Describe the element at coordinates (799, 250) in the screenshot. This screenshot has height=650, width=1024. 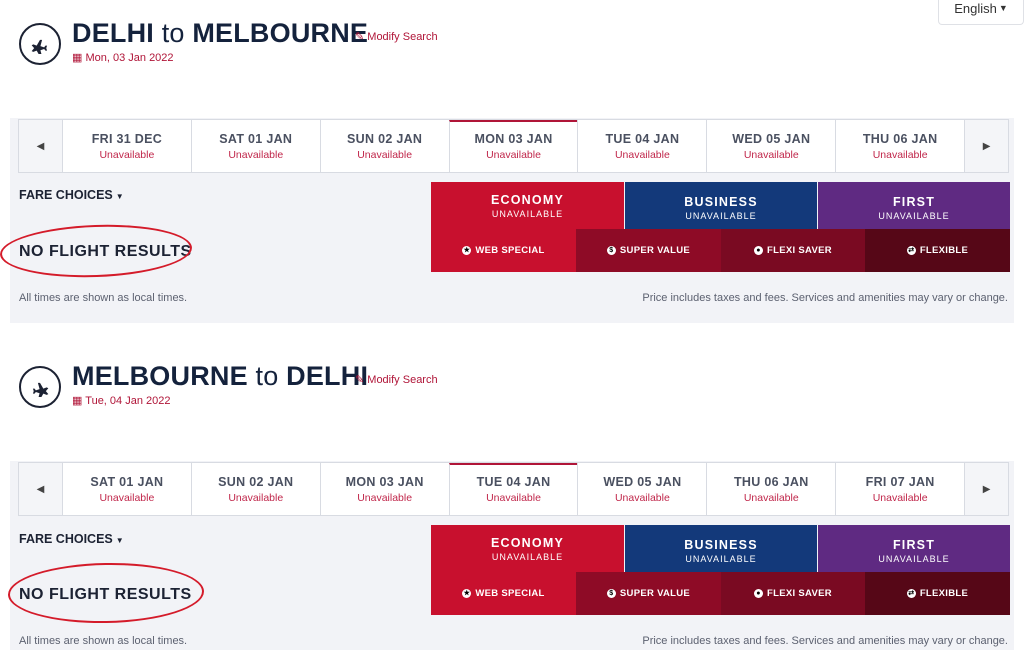
I see `fare-label: FLEXI SAVER` at that location.